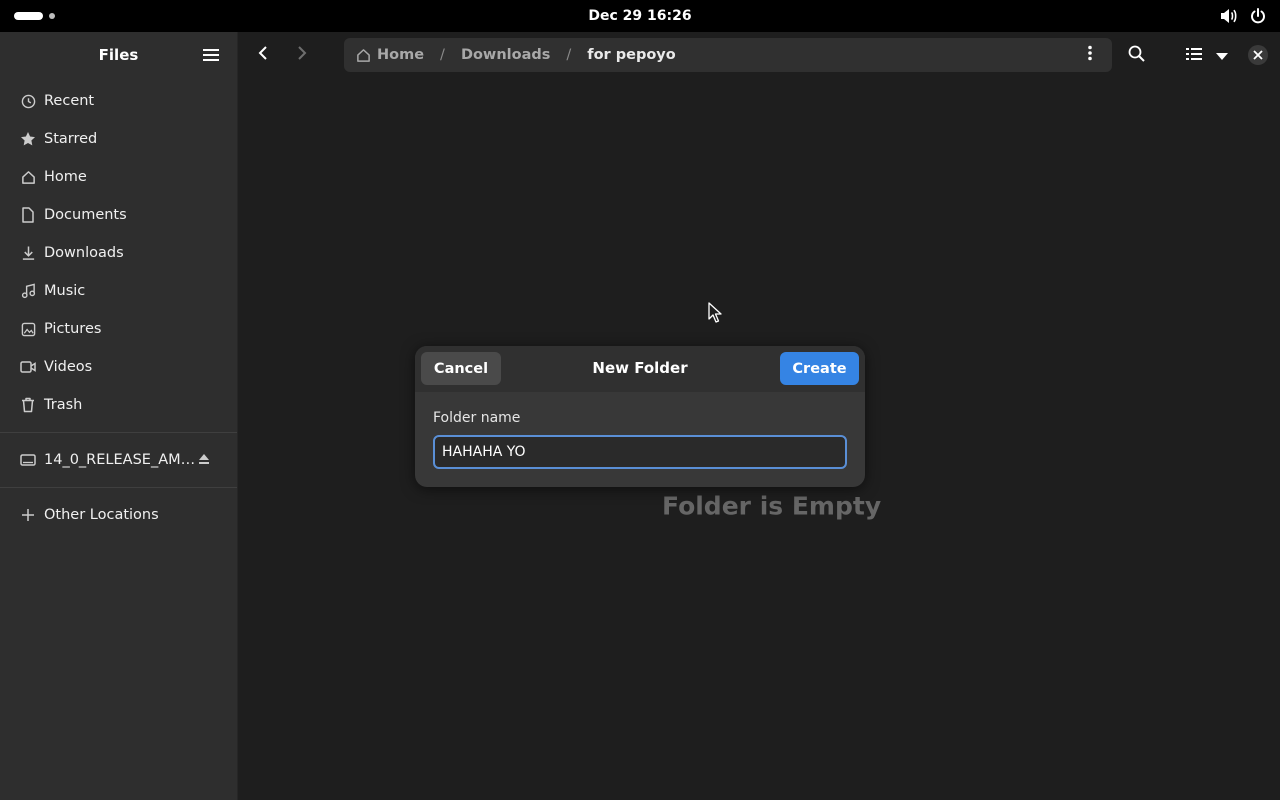  What do you see at coordinates (115, 101) in the screenshot?
I see `sidebar-item-recent: Recent` at bounding box center [115, 101].